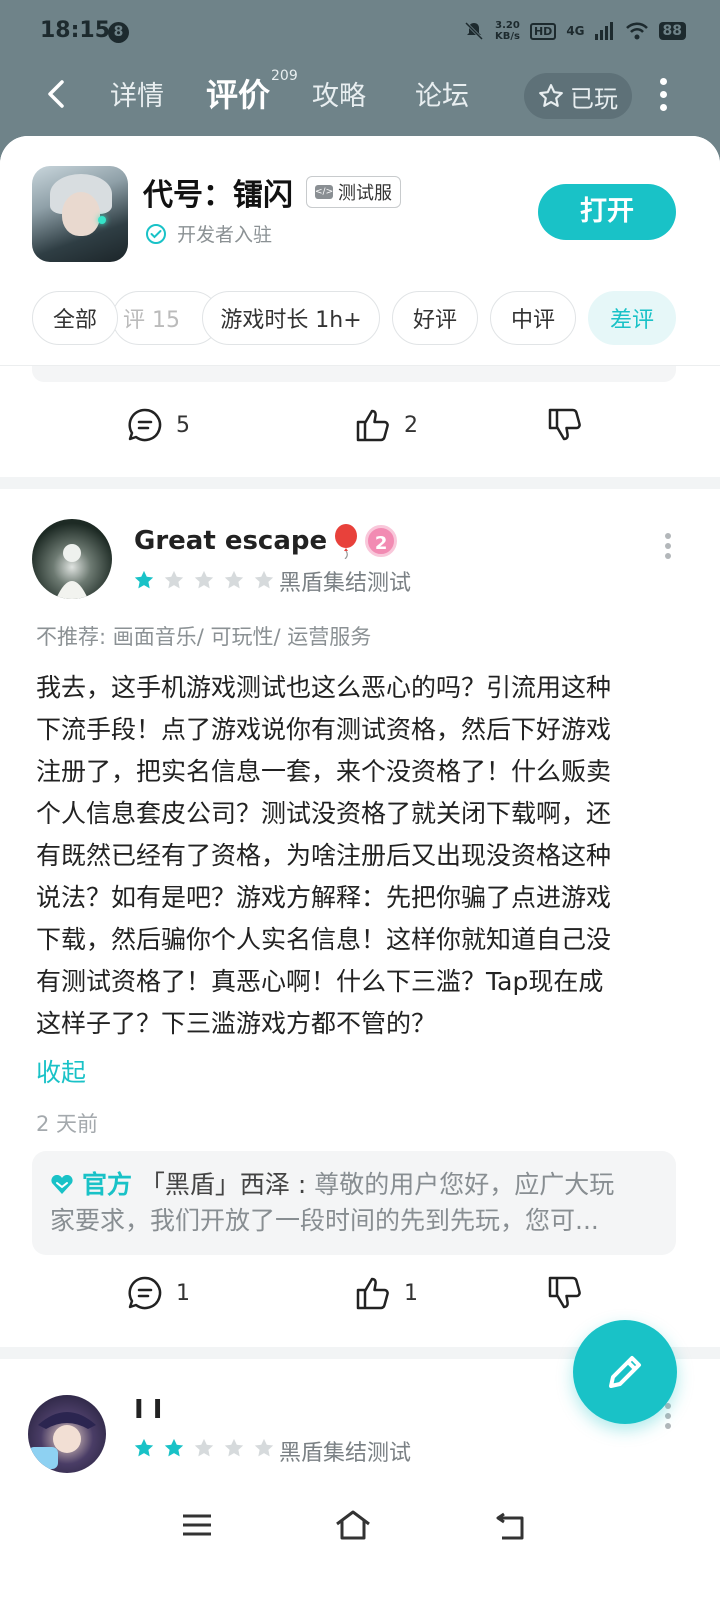 The width and height of the screenshot is (720, 1600). I want to click on game-title: 代号：镭闪, so click(218, 195).